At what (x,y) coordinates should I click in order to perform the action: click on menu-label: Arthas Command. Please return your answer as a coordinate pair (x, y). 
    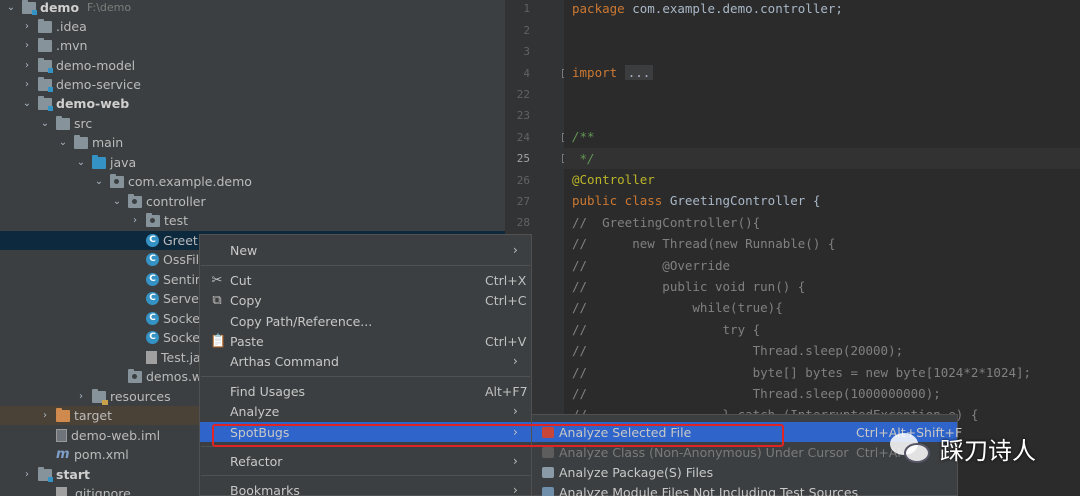
    Looking at the image, I should click on (284, 361).